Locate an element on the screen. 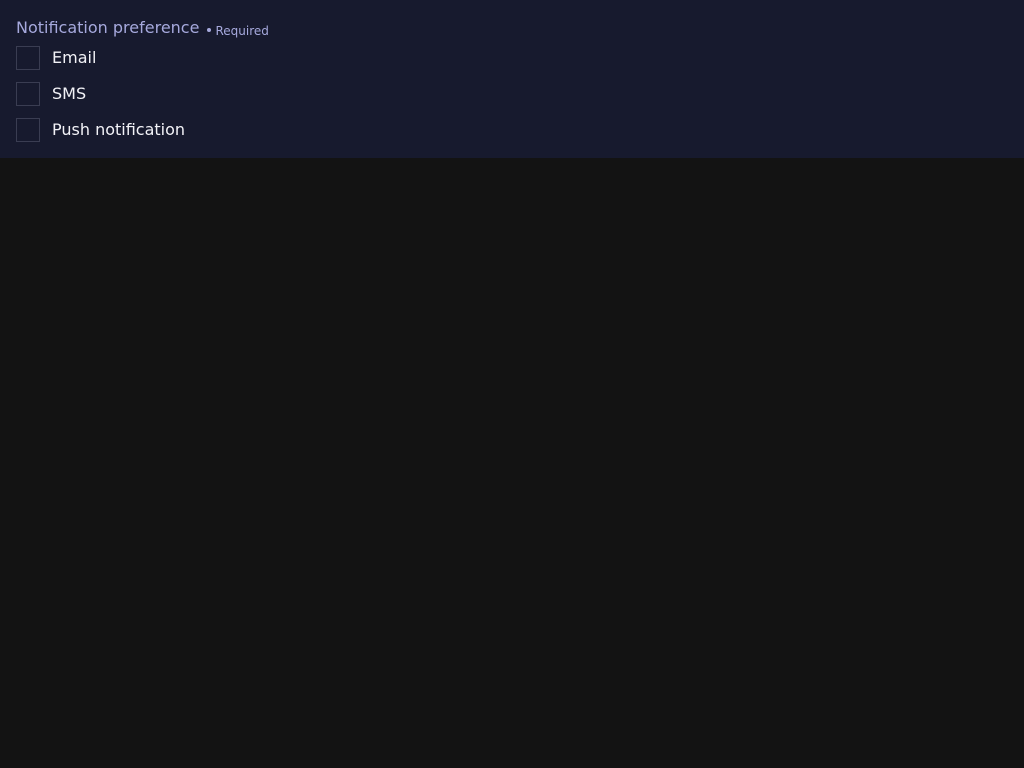  option-email: Email is located at coordinates (512, 58).